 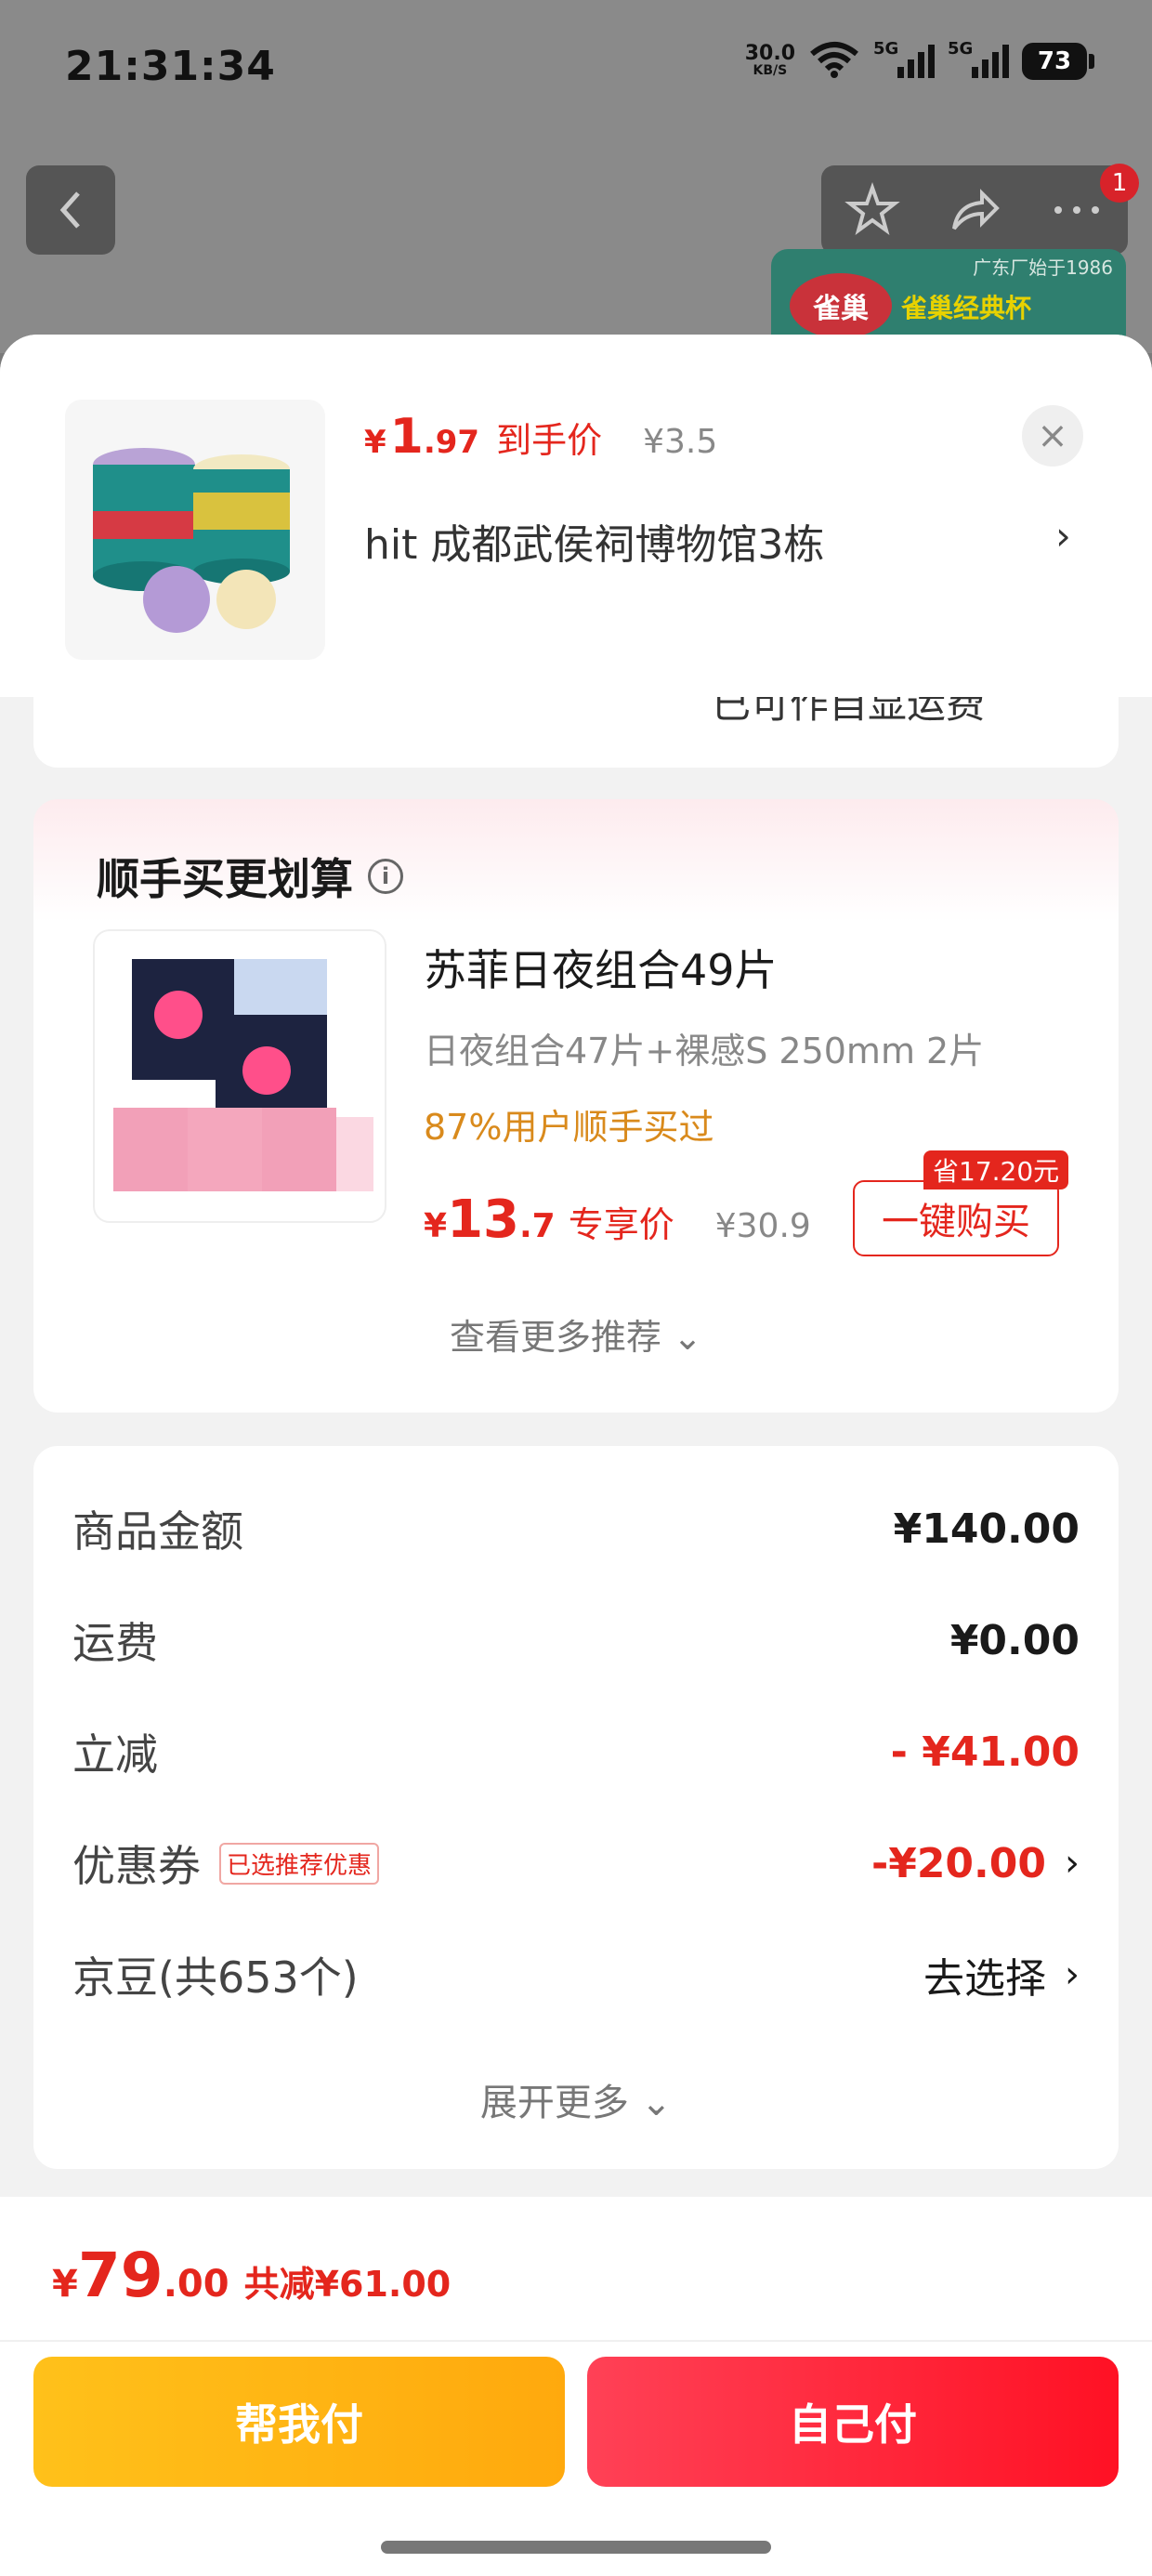 What do you see at coordinates (576, 2386) in the screenshot?
I see `bottom-bar: ¥ 79 .00 共减¥61.00 帮我付 自己付` at bounding box center [576, 2386].